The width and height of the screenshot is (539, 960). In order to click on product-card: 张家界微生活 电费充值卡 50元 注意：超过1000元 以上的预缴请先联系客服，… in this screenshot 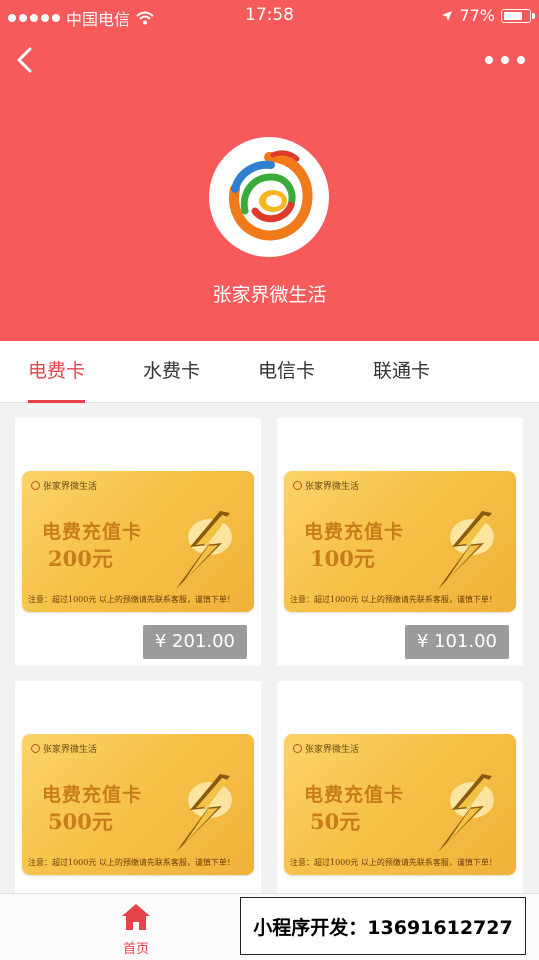, I will do `click(400, 805)`.